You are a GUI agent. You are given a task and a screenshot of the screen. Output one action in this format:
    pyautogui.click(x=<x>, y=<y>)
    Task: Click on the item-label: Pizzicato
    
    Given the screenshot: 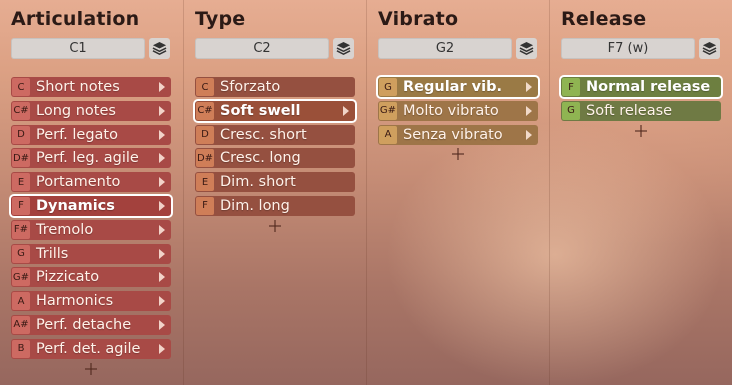 What is the action you would take?
    pyautogui.click(x=68, y=277)
    